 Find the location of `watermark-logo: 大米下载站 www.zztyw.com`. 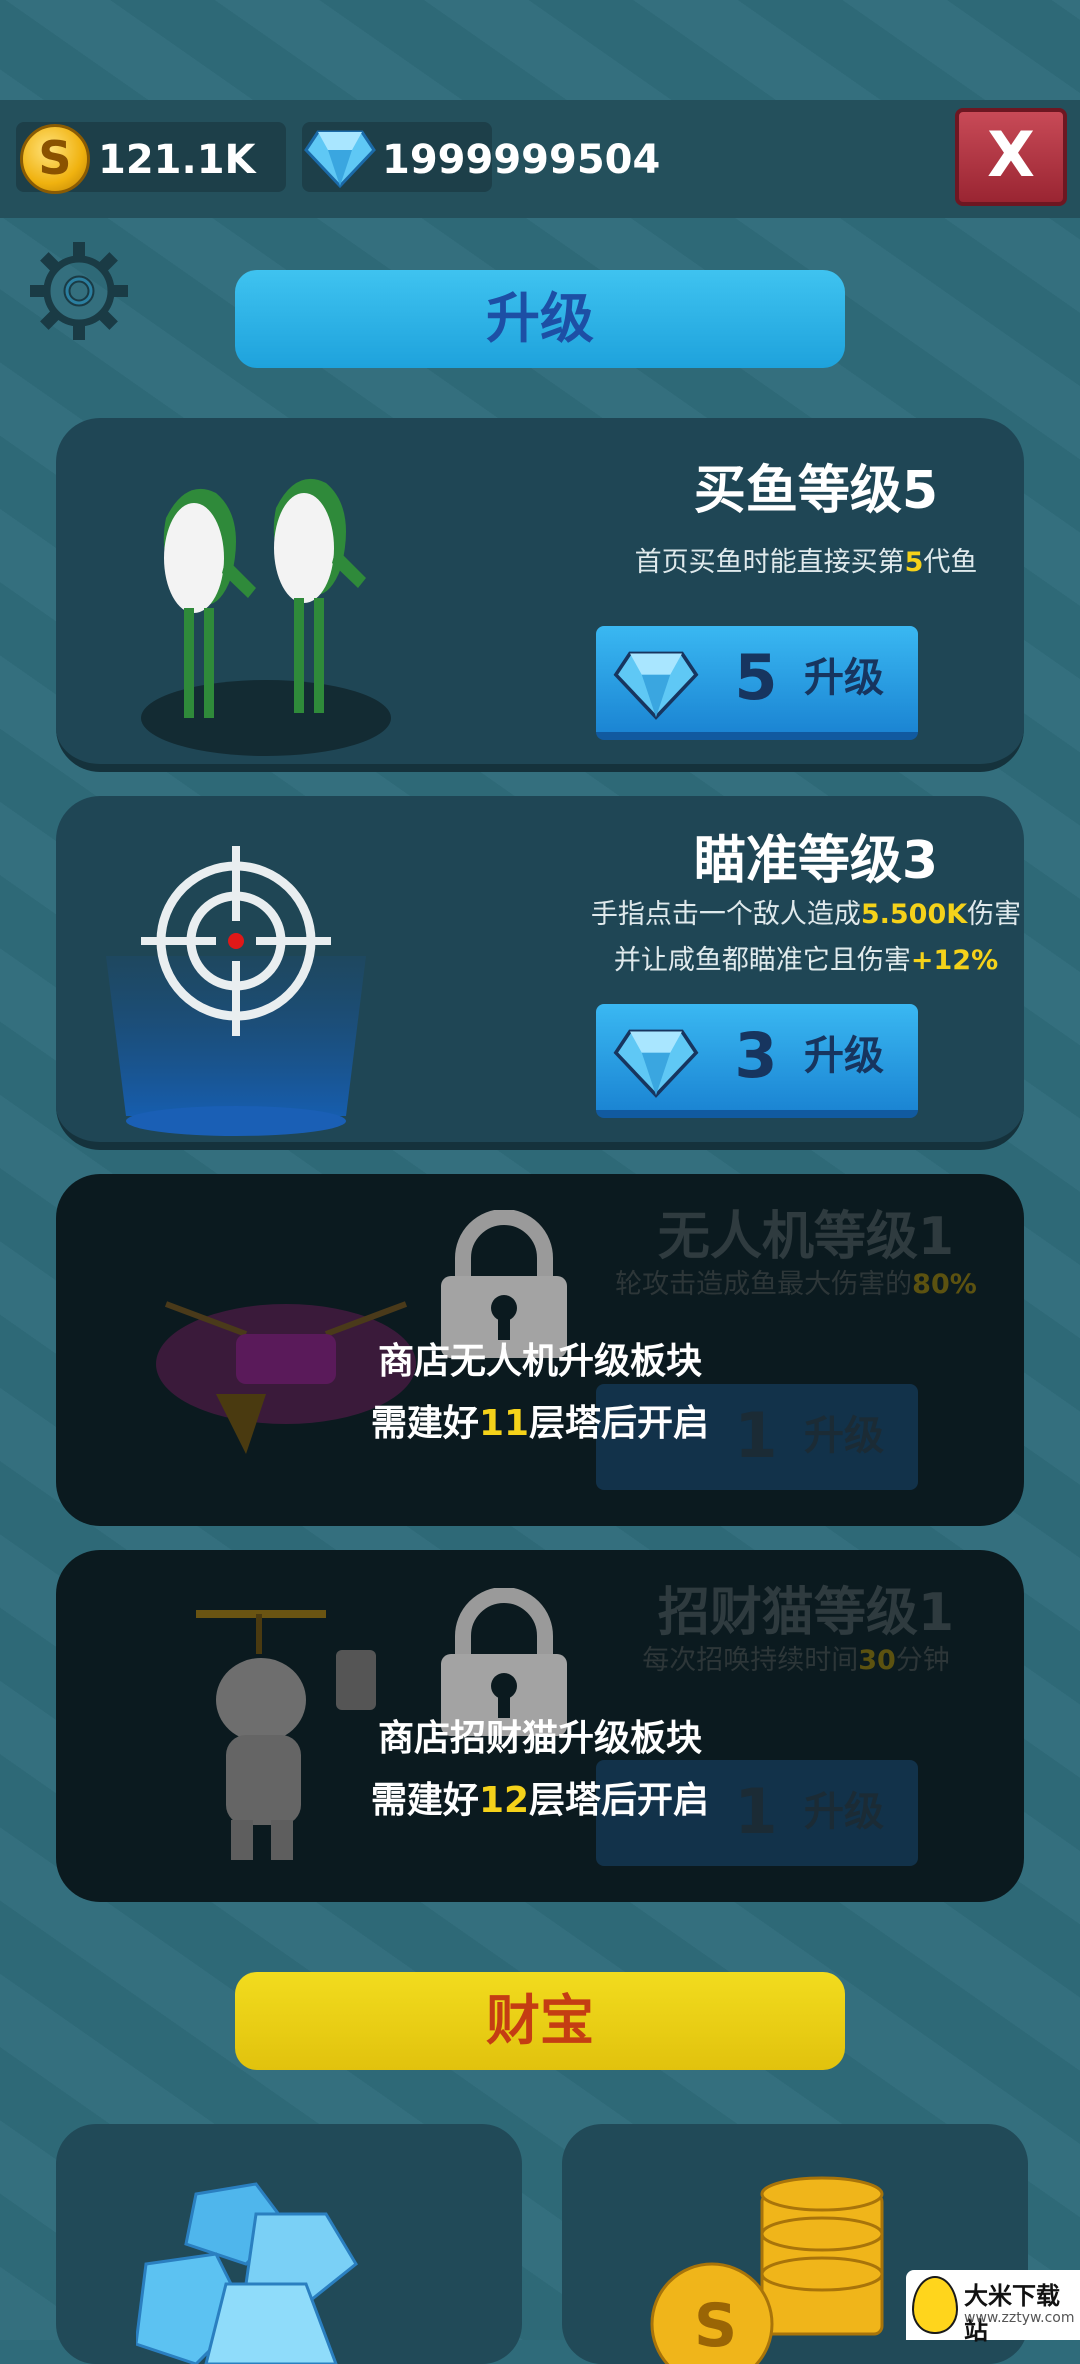

watermark-logo: 大米下载站 www.zztyw.com is located at coordinates (993, 2307).